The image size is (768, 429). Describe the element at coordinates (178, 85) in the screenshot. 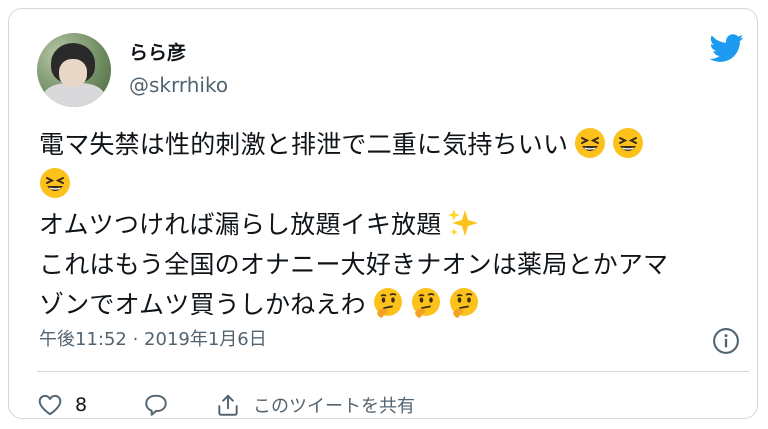

I see `user-handle: @skrrhiko` at that location.